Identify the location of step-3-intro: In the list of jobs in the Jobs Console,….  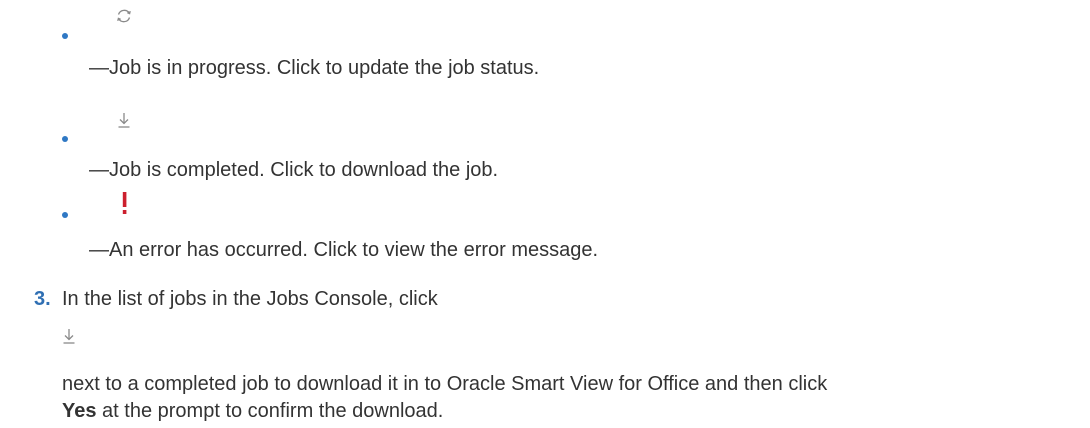
(250, 299).